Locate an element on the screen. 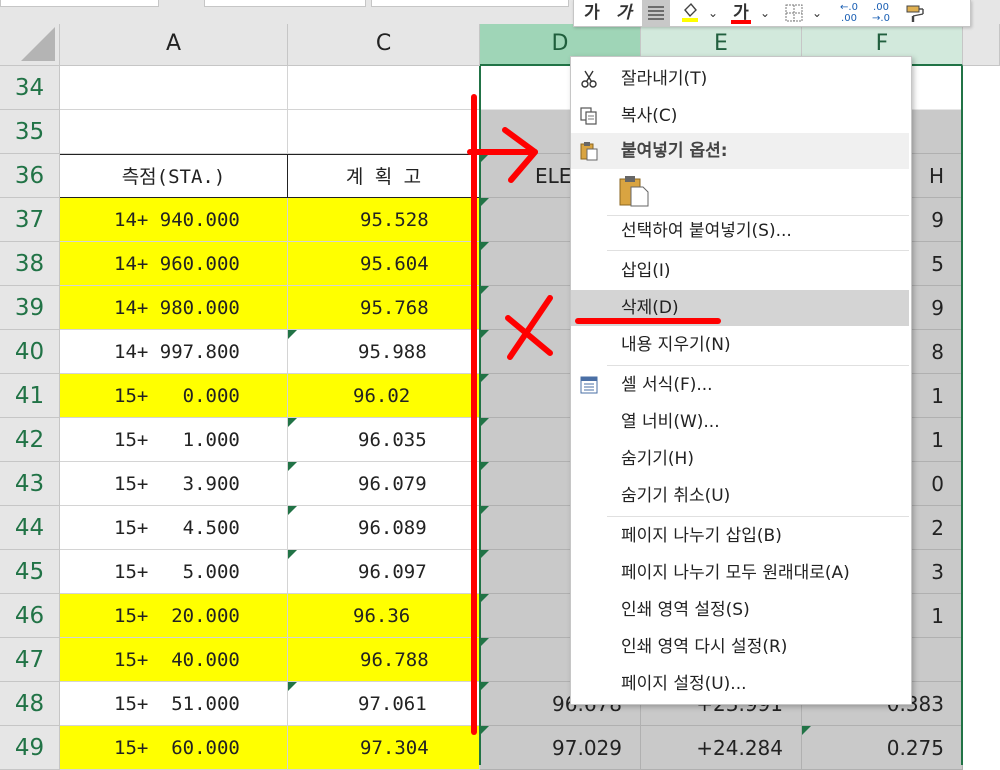 This screenshot has height=770, width=1000. cell-c-45: 96.097 is located at coordinates (384, 572).